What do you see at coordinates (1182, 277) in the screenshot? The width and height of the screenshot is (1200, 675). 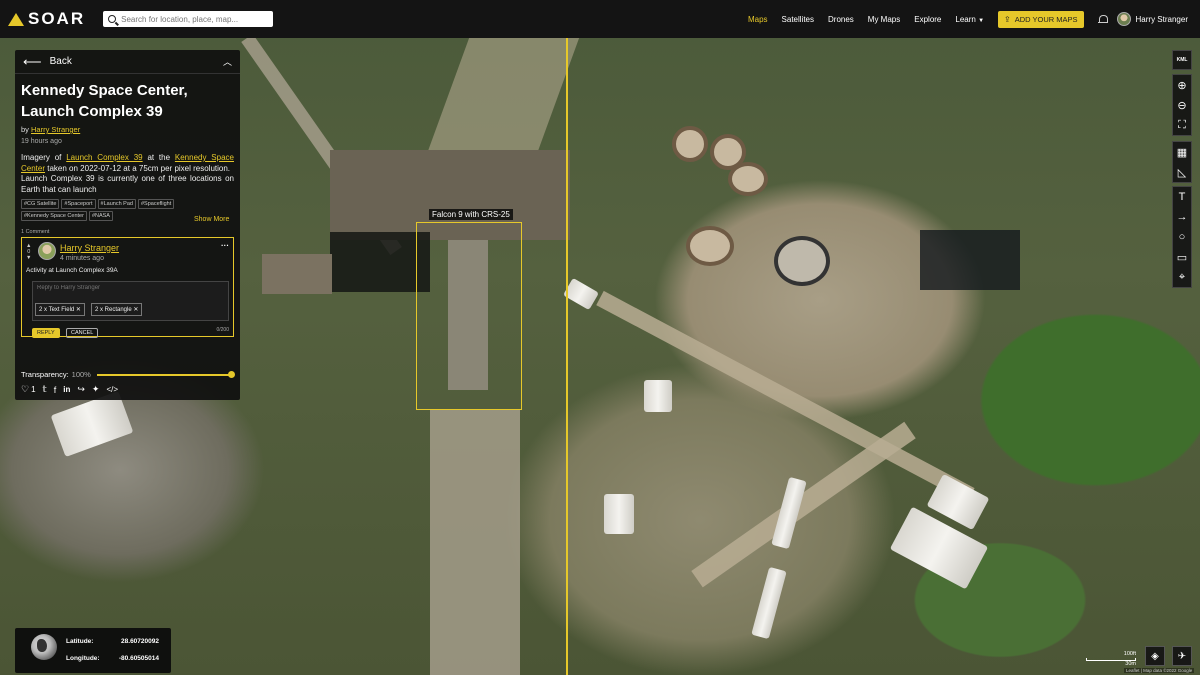 I see `marker-tool-icon: ⌖` at bounding box center [1182, 277].